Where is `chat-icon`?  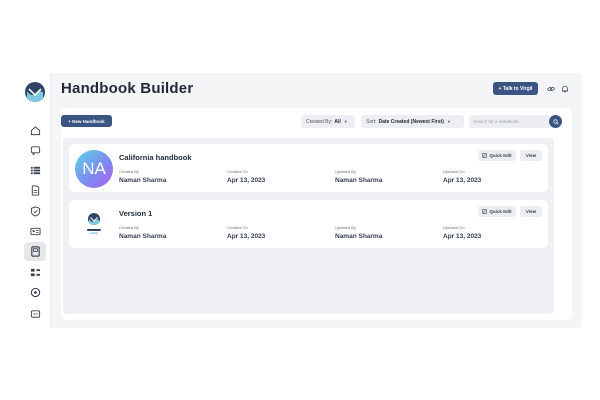 chat-icon is located at coordinates (35, 151).